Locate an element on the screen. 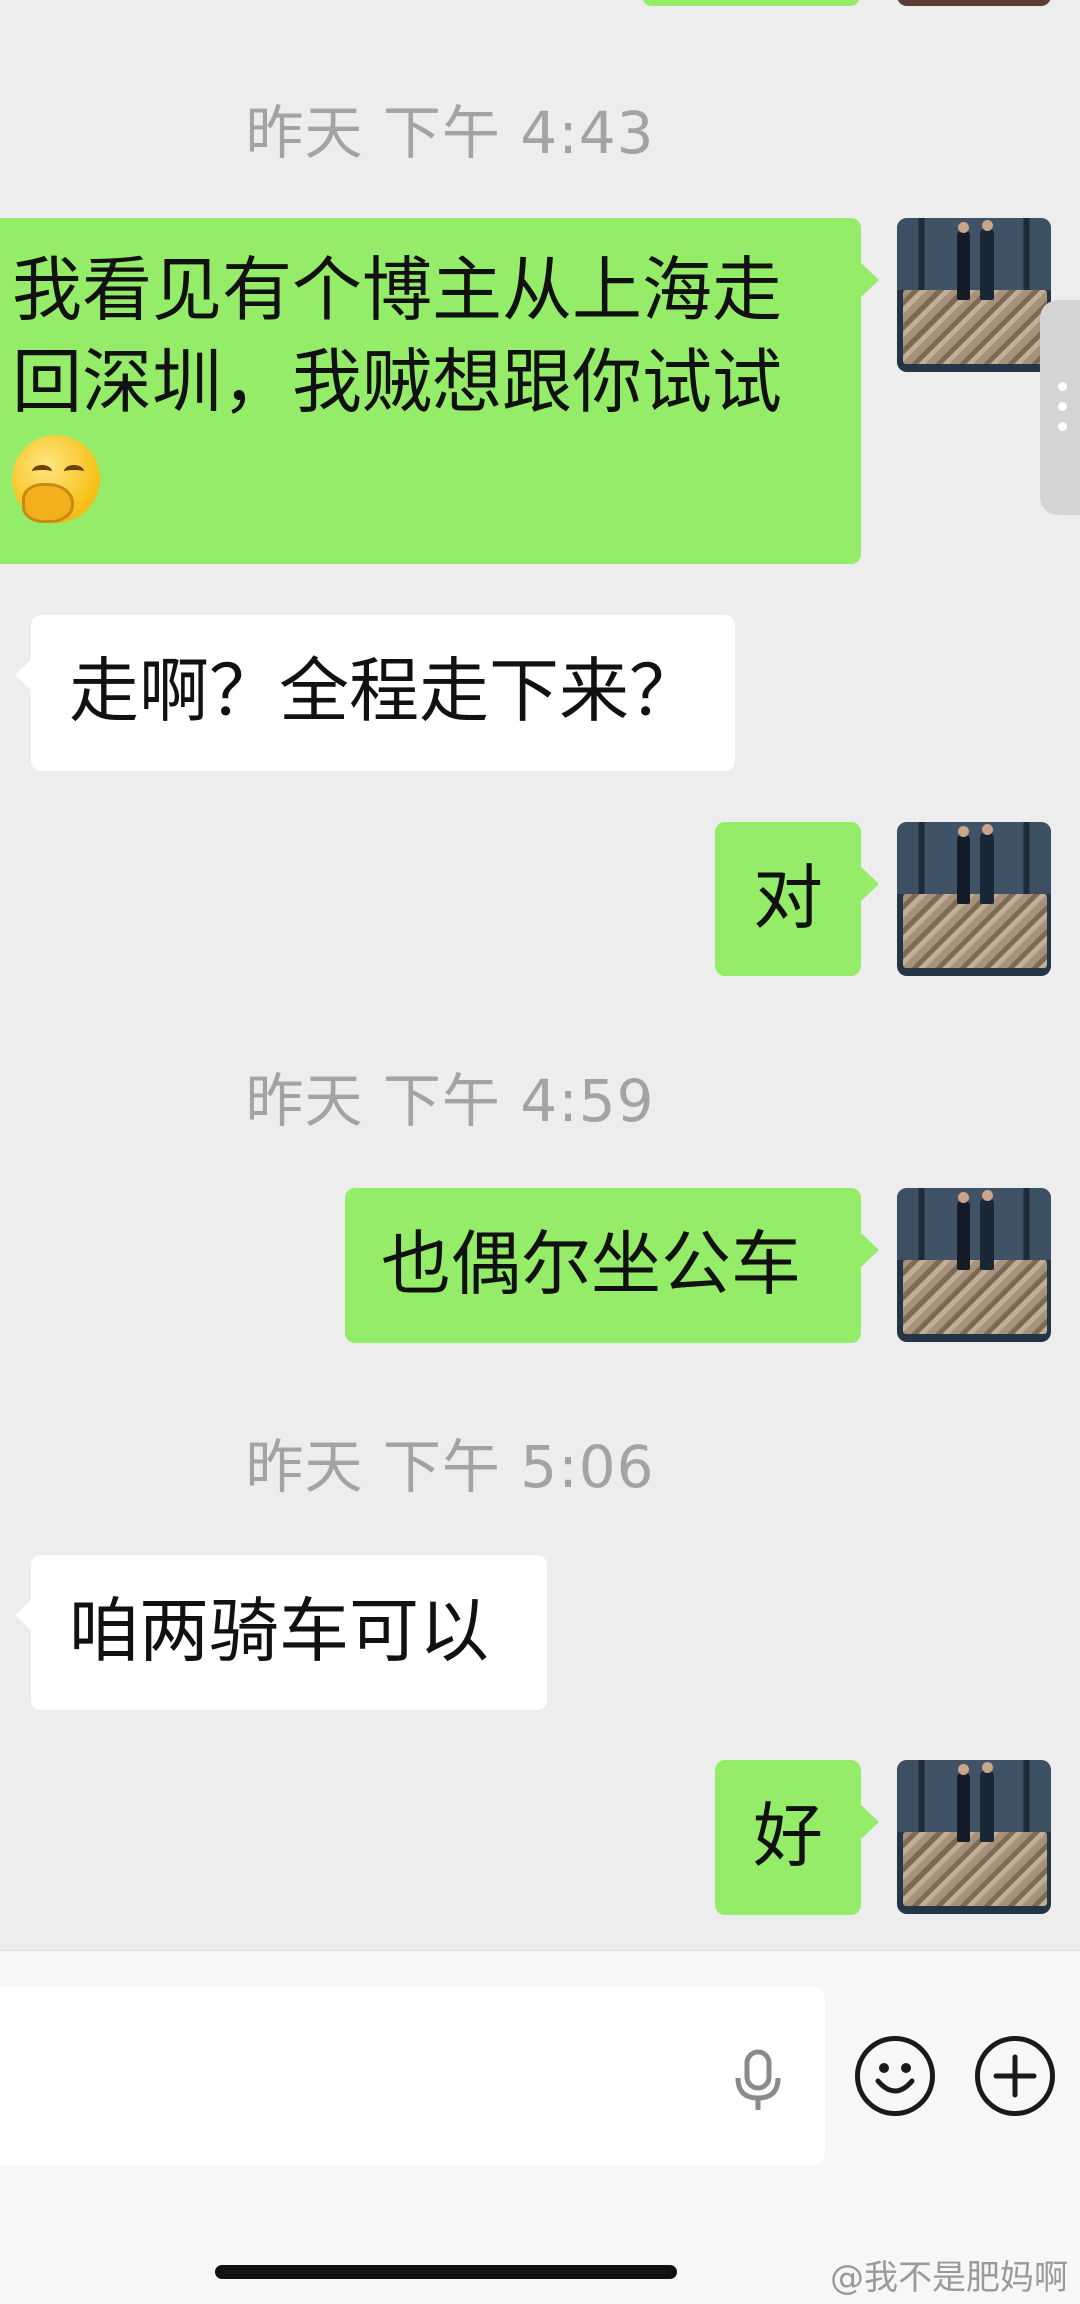 The height and width of the screenshot is (2304, 1080). message-text-line: 回深圳，我贼想跟你试试 is located at coordinates (397, 382).